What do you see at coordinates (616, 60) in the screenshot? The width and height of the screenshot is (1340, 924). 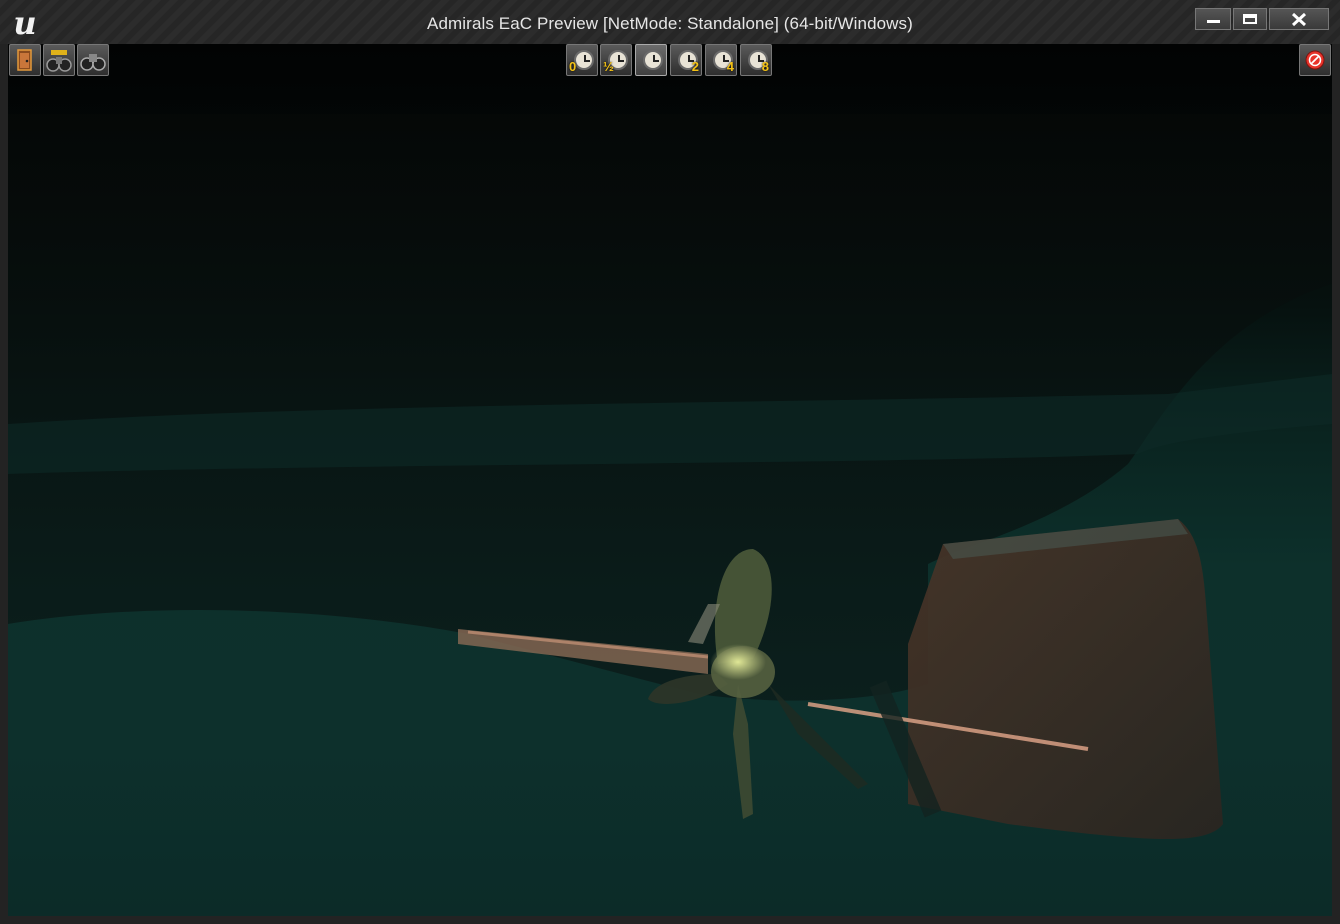 I see `time-speed-half-button: ½` at bounding box center [616, 60].